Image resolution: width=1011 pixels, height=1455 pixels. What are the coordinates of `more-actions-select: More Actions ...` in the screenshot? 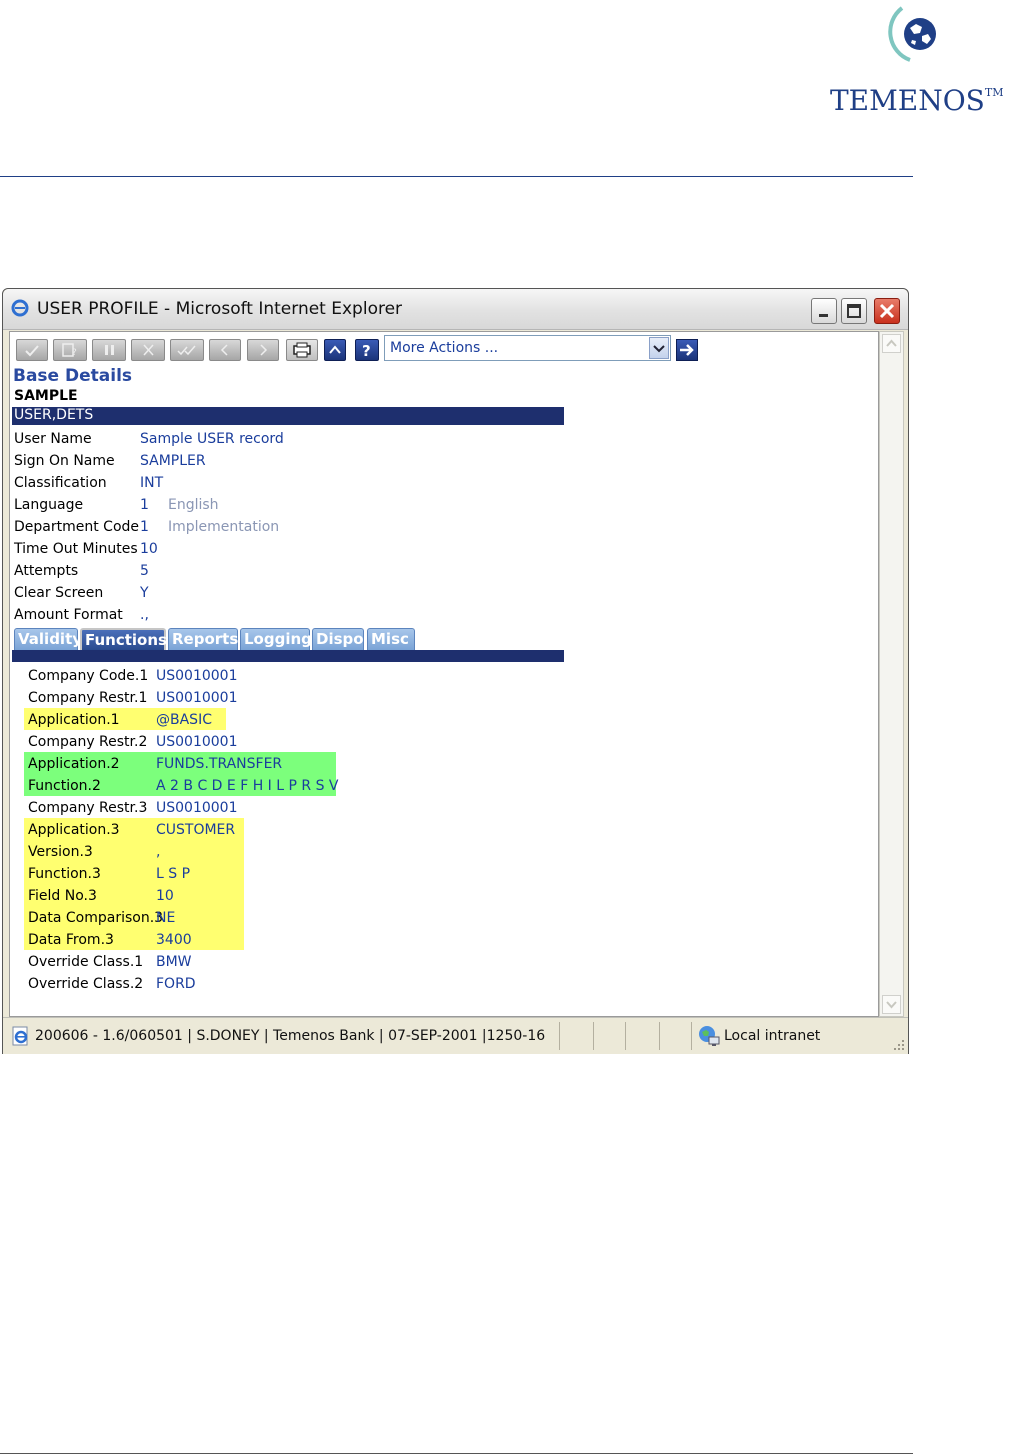 It's located at (527, 348).